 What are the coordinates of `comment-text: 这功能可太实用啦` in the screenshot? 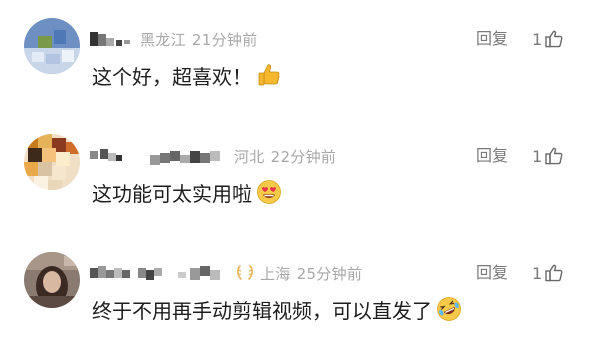 It's located at (172, 193).